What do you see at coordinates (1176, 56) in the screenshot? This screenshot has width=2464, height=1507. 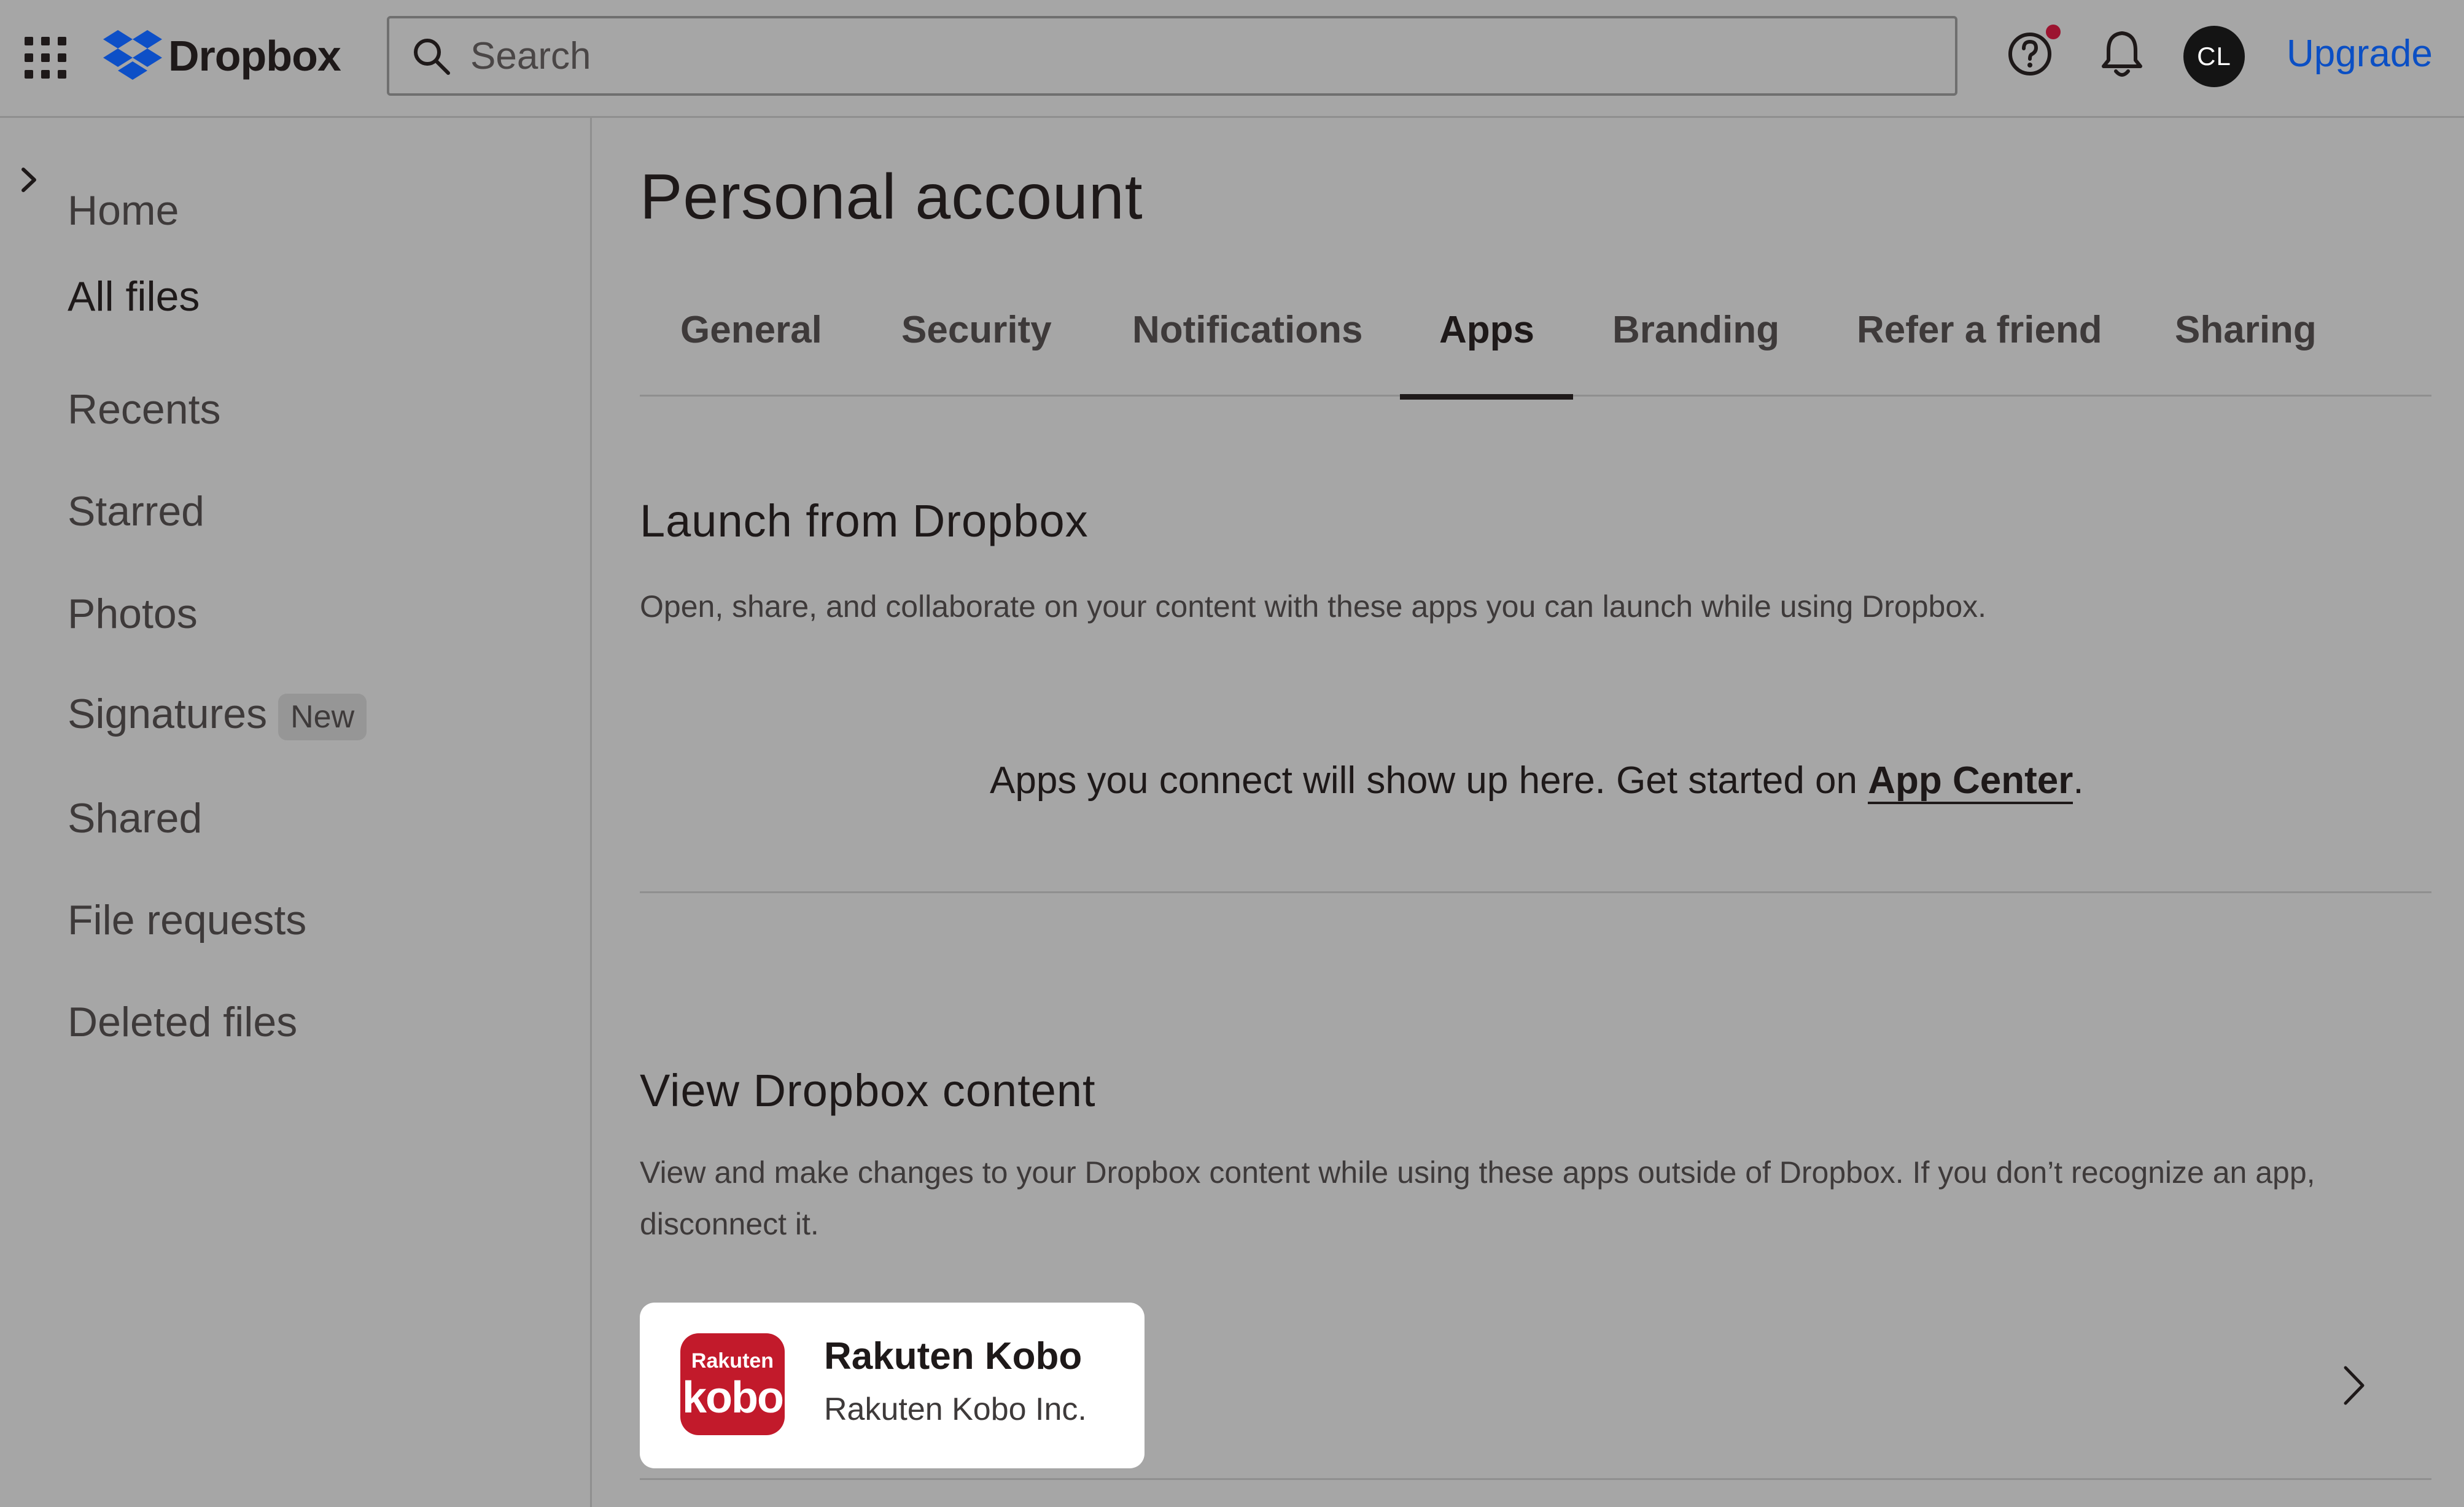 I see `search-input` at bounding box center [1176, 56].